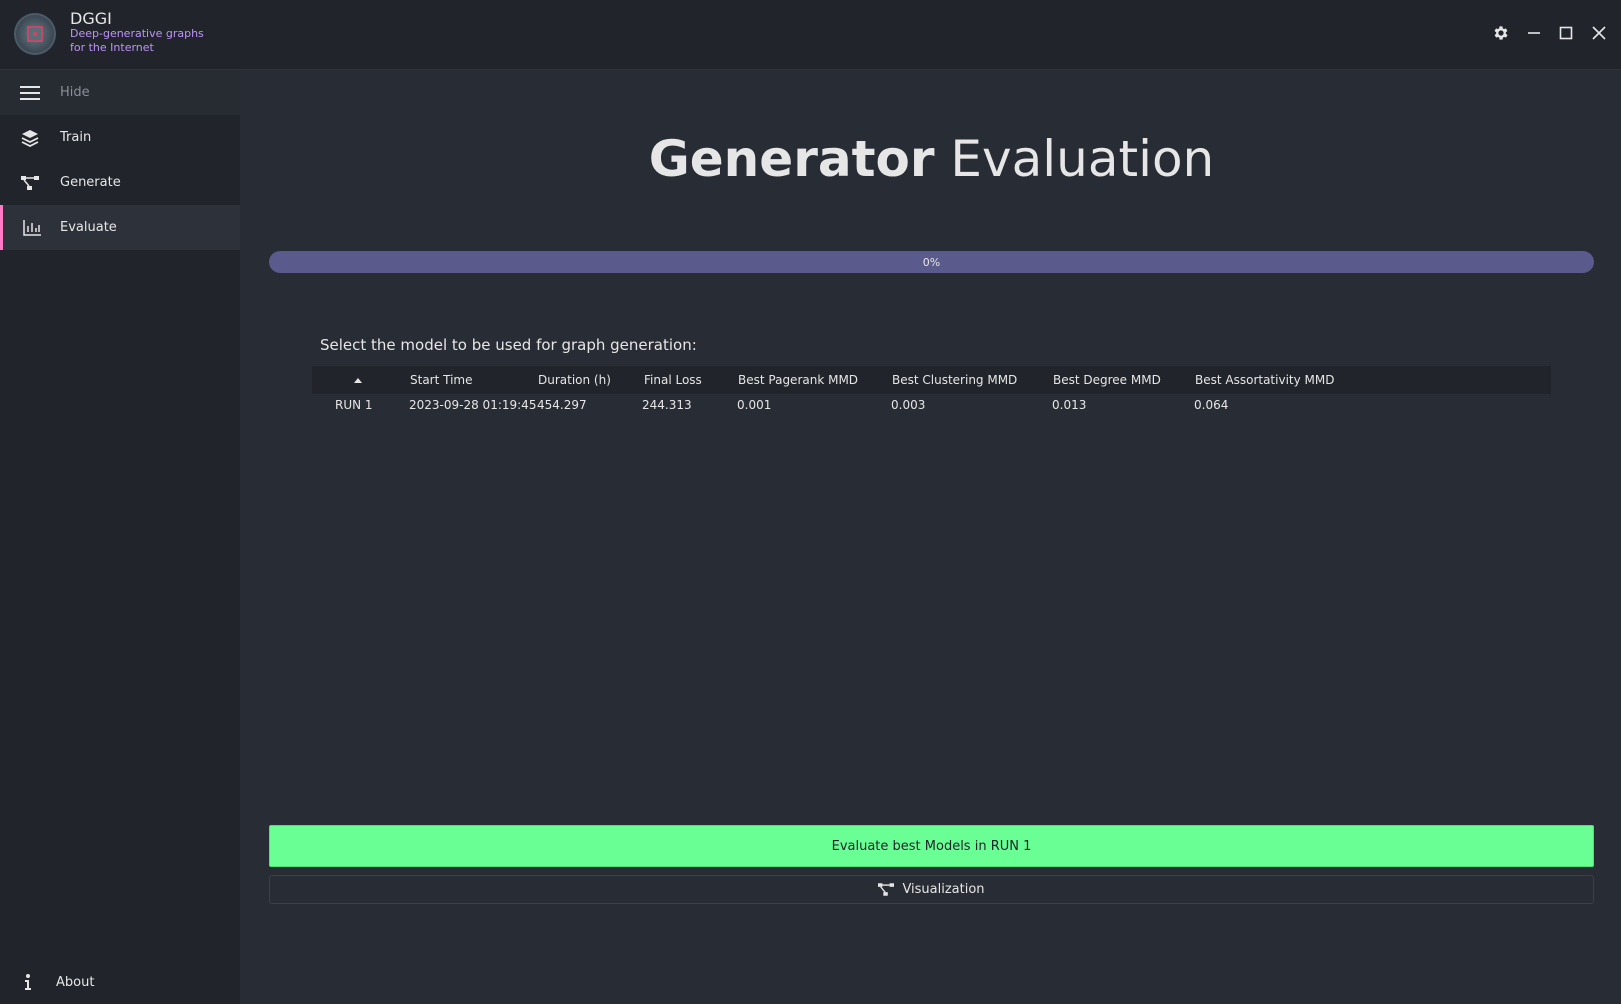 The height and width of the screenshot is (1004, 1621). What do you see at coordinates (137, 40) in the screenshot?
I see `app-subtitle: Deep-generative graphs for the Internet` at bounding box center [137, 40].